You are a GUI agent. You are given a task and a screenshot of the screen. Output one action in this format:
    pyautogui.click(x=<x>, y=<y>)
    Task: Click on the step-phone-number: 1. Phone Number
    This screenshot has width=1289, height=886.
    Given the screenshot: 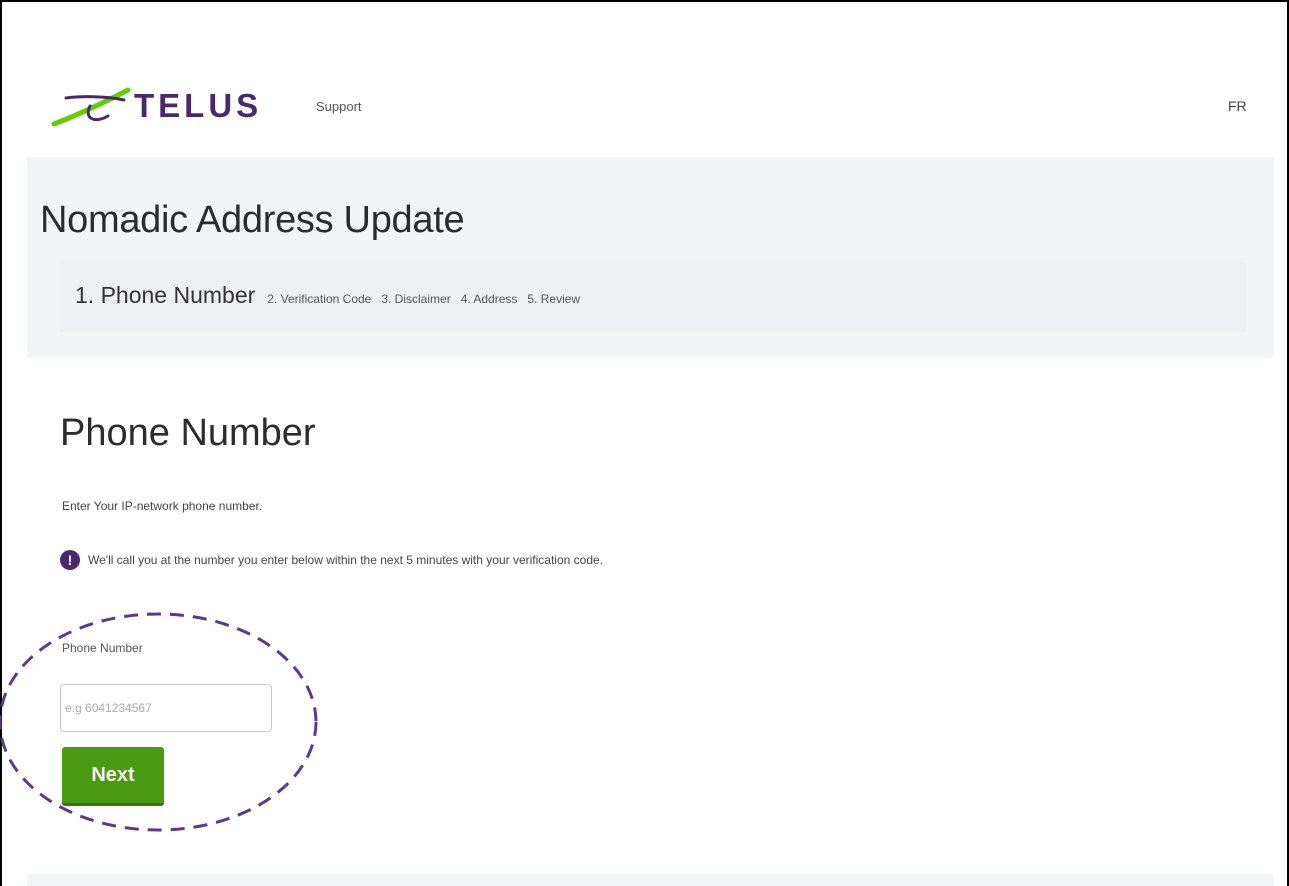 What is the action you would take?
    pyautogui.click(x=165, y=295)
    